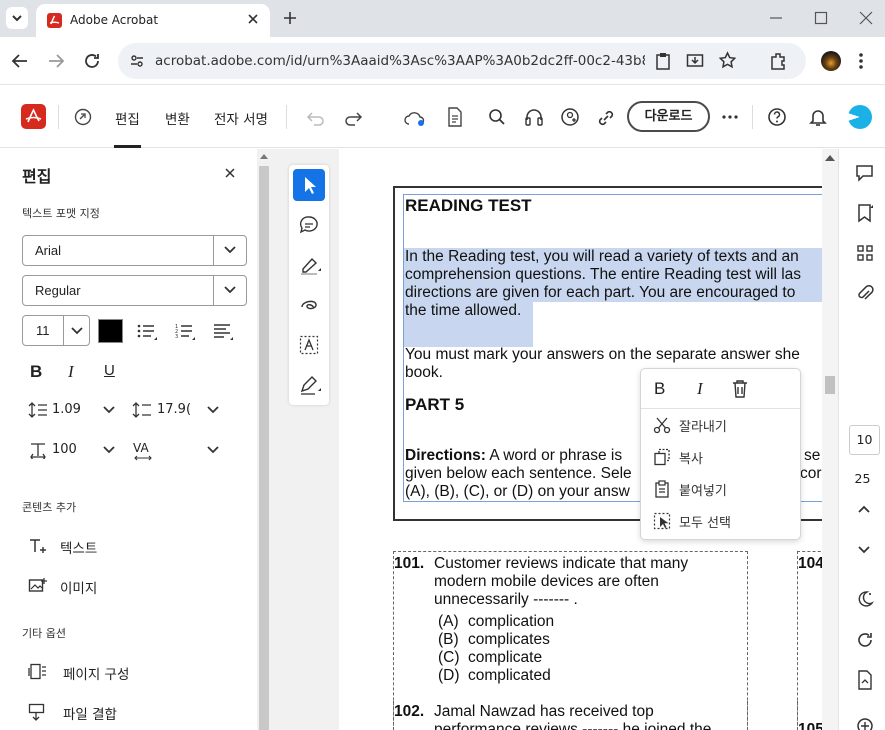 Image resolution: width=885 pixels, height=730 pixels. I want to click on scale-value: 100, so click(64, 449).